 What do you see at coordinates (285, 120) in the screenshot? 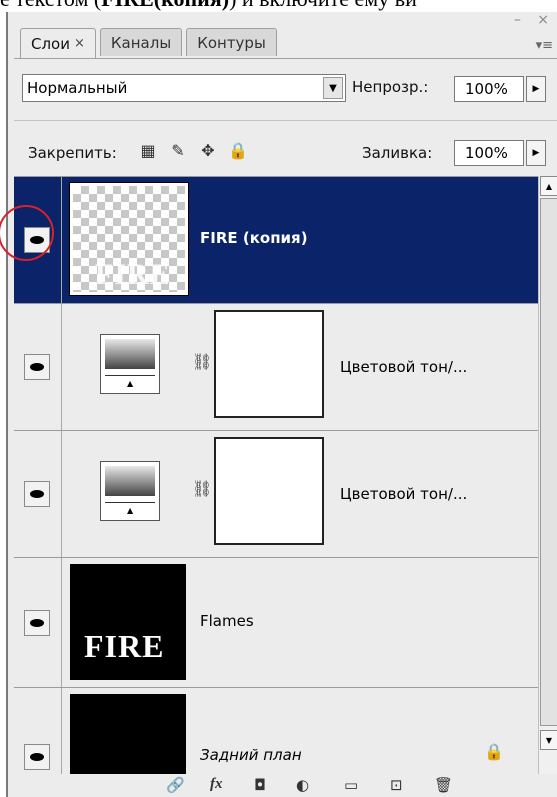
I see `divider` at bounding box center [285, 120].